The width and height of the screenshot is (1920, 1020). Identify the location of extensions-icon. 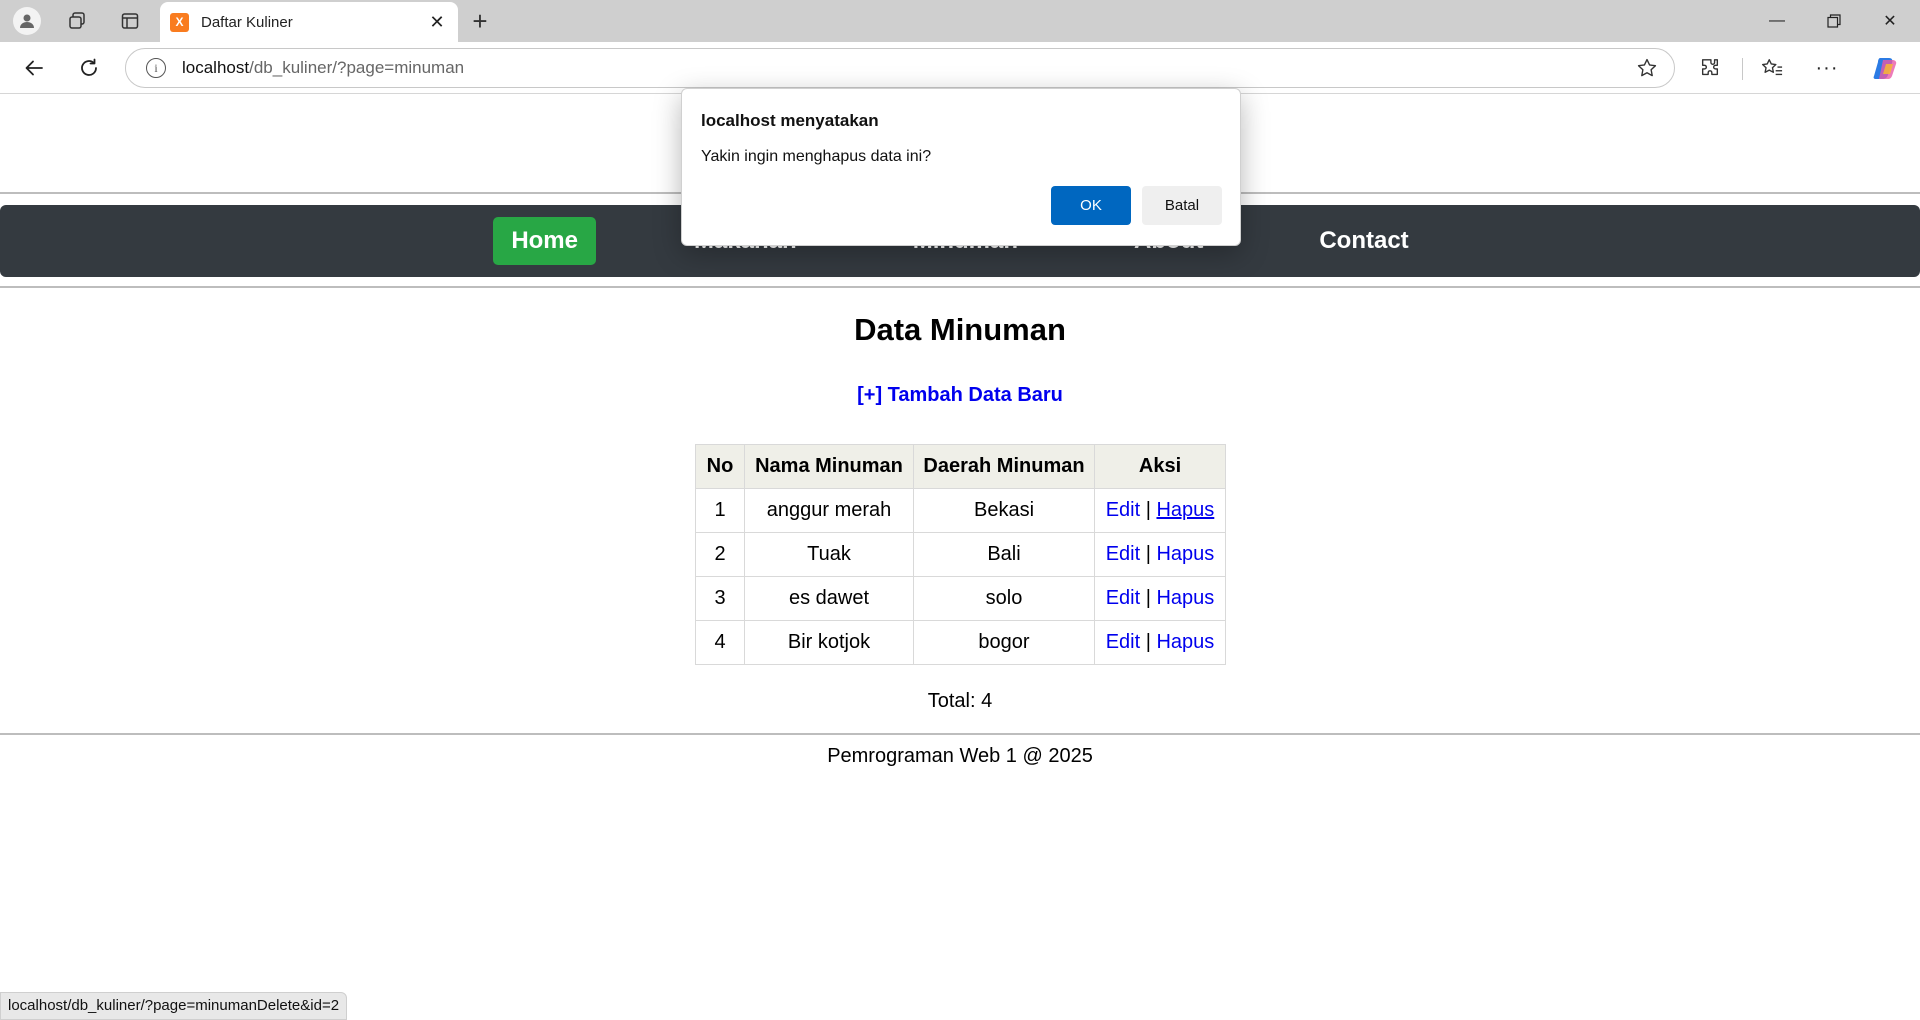
(1710, 68).